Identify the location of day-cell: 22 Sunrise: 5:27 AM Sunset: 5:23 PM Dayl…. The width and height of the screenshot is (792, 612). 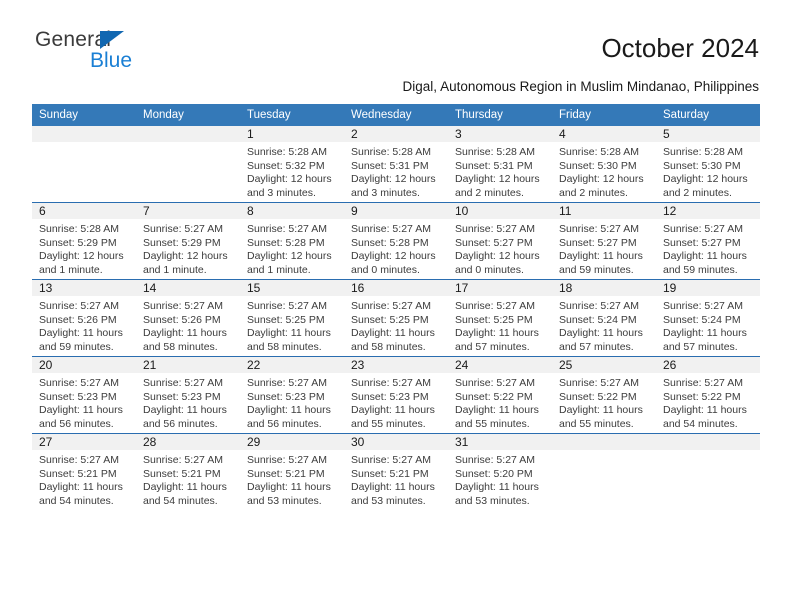
(292, 395).